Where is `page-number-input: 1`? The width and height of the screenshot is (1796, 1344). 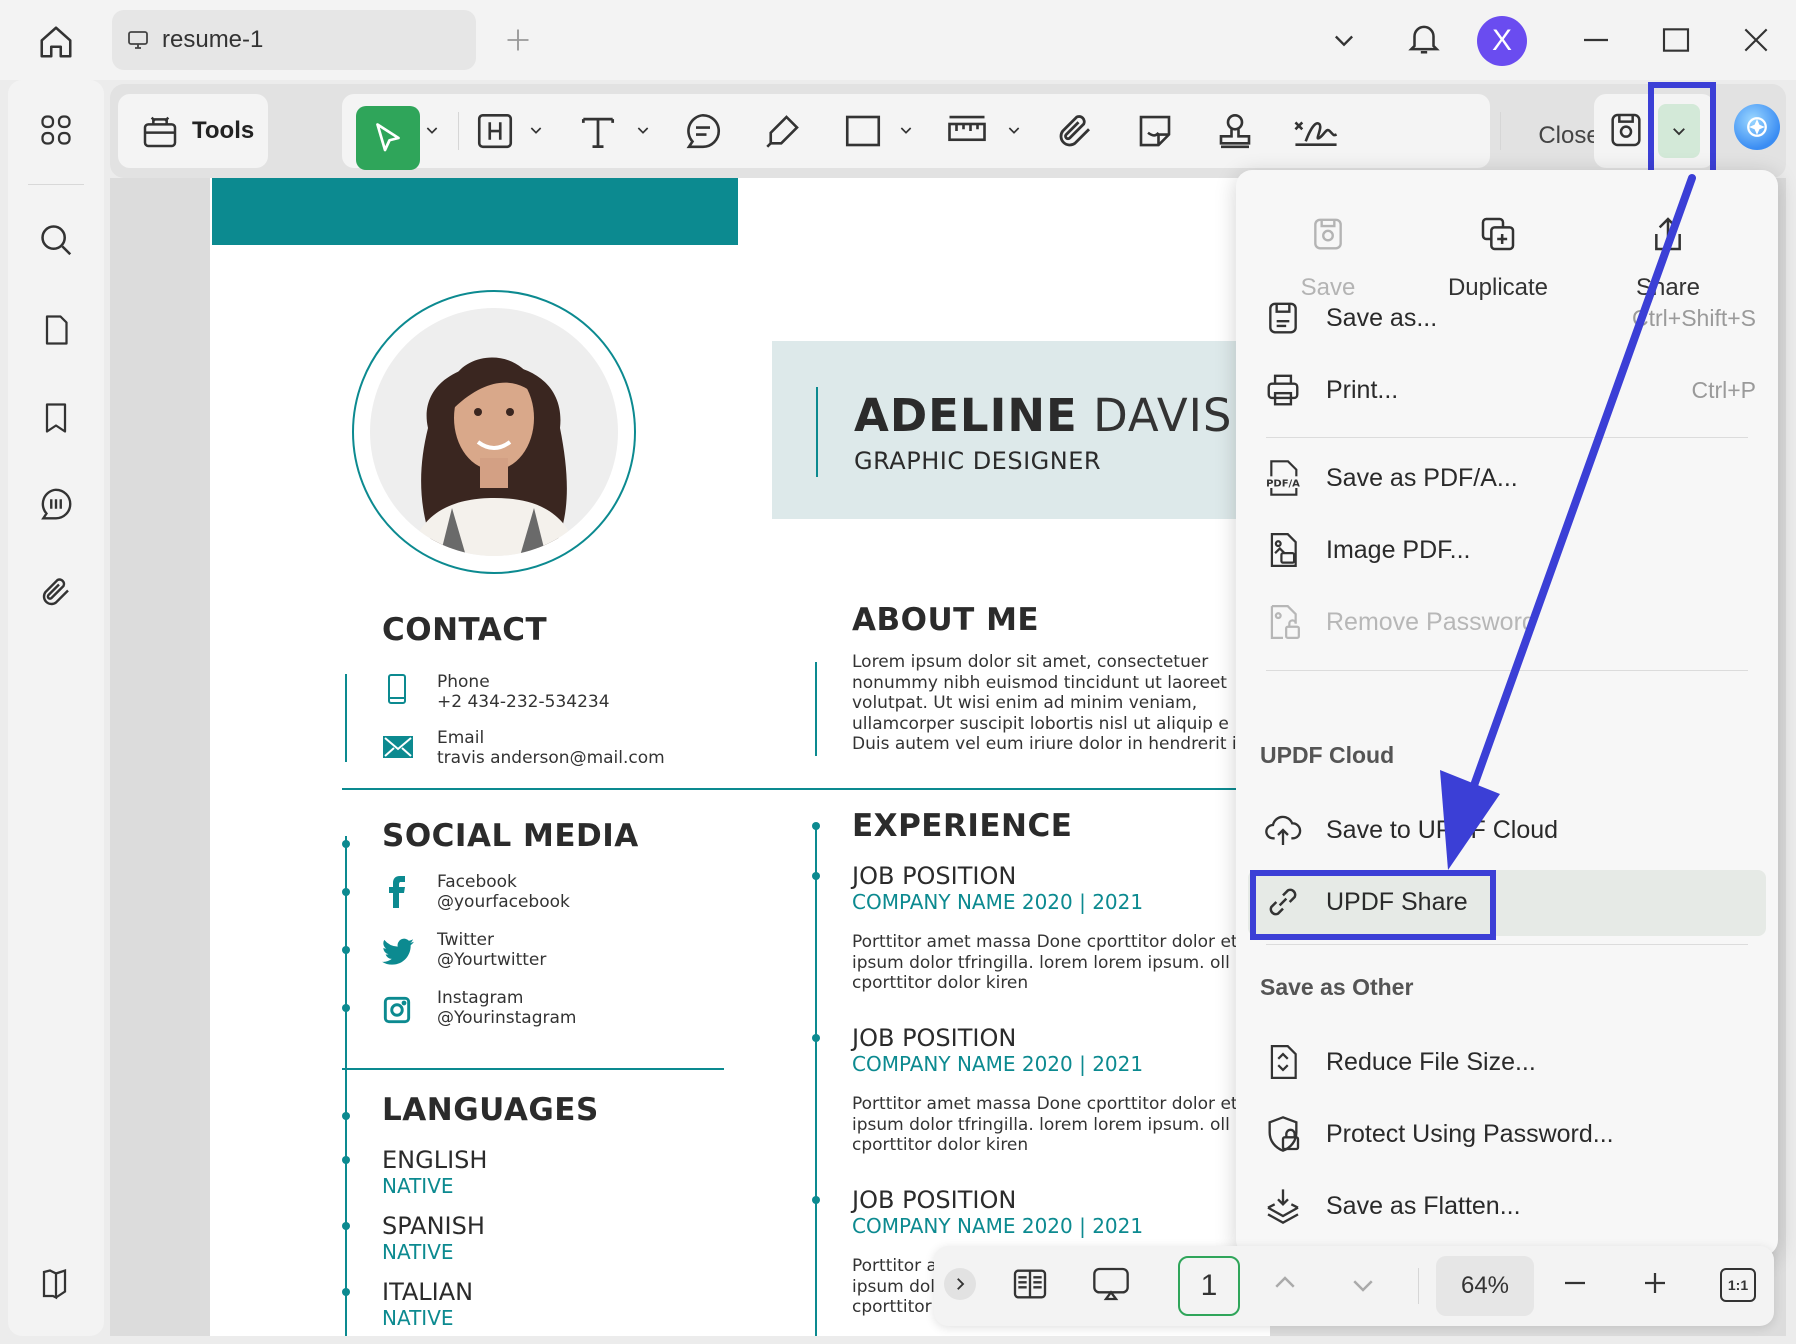 page-number-input: 1 is located at coordinates (1209, 1286).